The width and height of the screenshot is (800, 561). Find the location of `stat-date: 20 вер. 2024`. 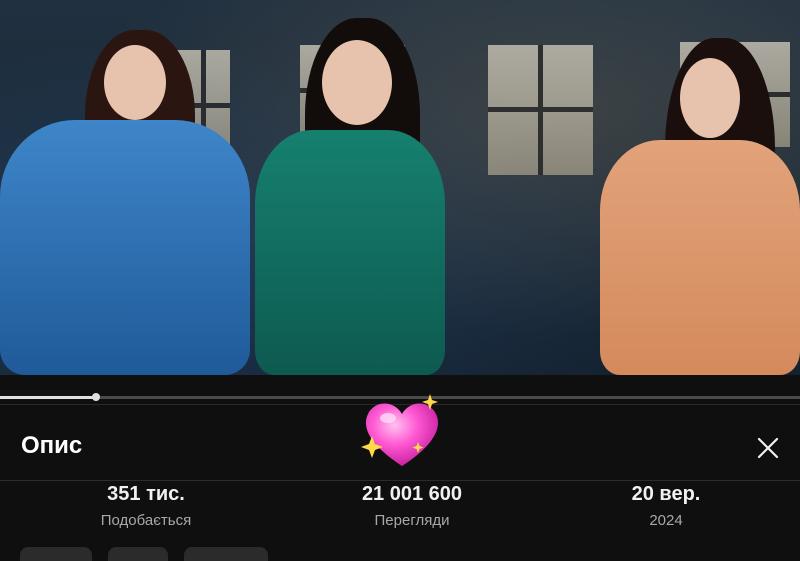

stat-date: 20 вер. 2024 is located at coordinates (666, 504).